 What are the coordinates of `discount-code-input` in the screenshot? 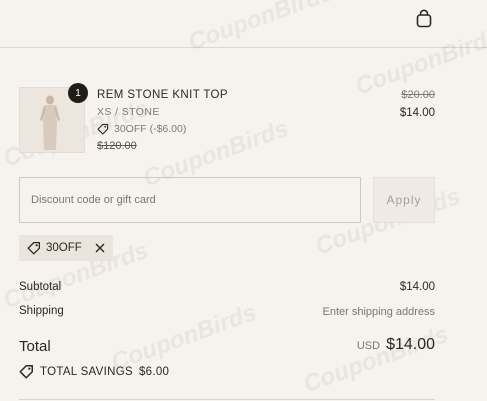 It's located at (190, 200).